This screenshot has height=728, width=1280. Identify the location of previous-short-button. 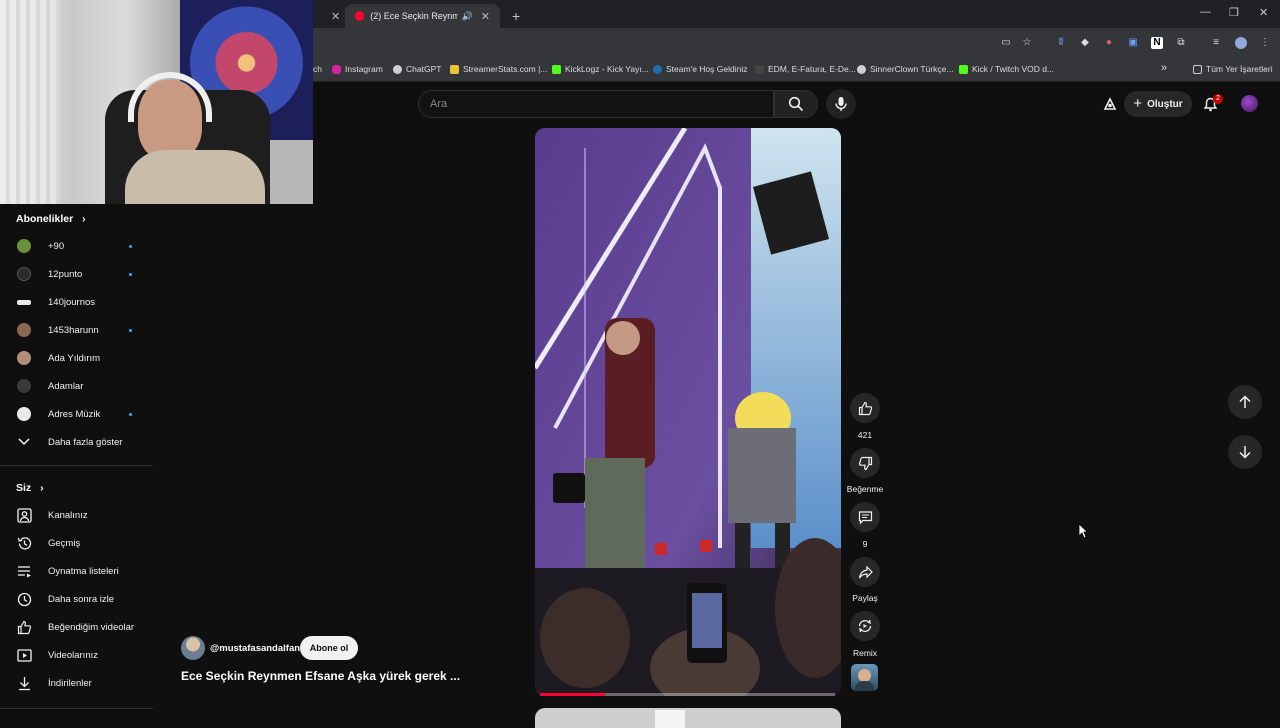
(1245, 402).